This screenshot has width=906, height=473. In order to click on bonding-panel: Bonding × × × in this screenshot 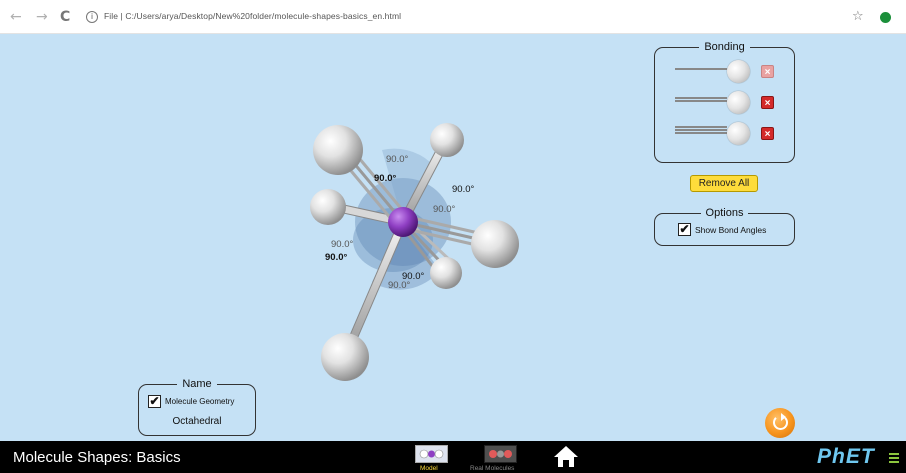, I will do `click(724, 102)`.